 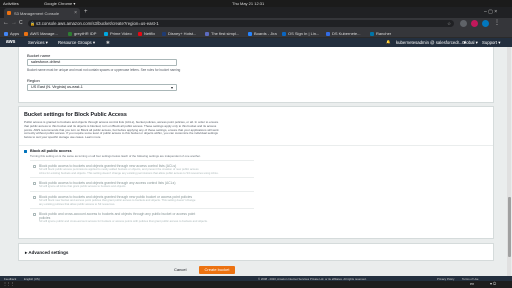 What do you see at coordinates (118, 33) in the screenshot?
I see `bookmark-prime-video: Prime Video` at bounding box center [118, 33].